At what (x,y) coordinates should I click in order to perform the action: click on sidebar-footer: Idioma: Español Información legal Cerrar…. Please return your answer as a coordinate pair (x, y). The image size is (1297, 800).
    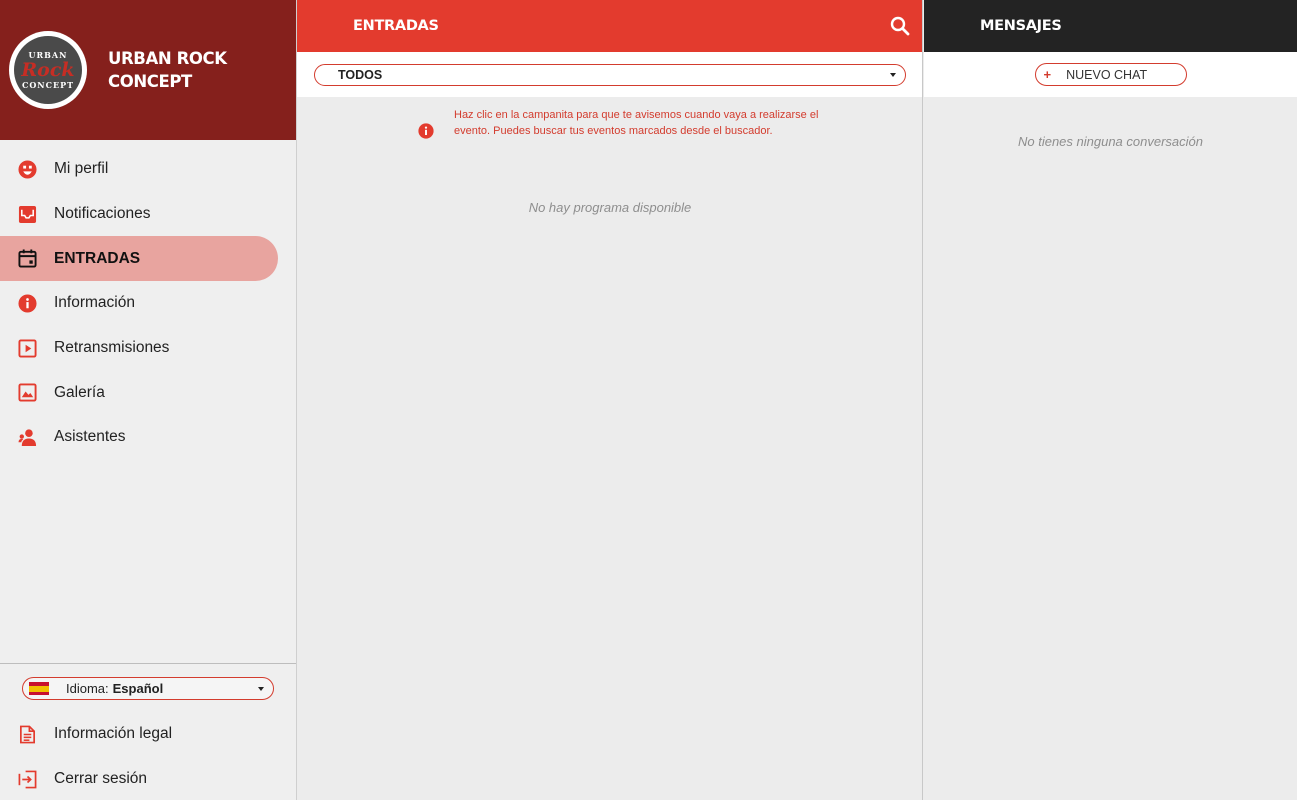
    Looking at the image, I should click on (148, 731).